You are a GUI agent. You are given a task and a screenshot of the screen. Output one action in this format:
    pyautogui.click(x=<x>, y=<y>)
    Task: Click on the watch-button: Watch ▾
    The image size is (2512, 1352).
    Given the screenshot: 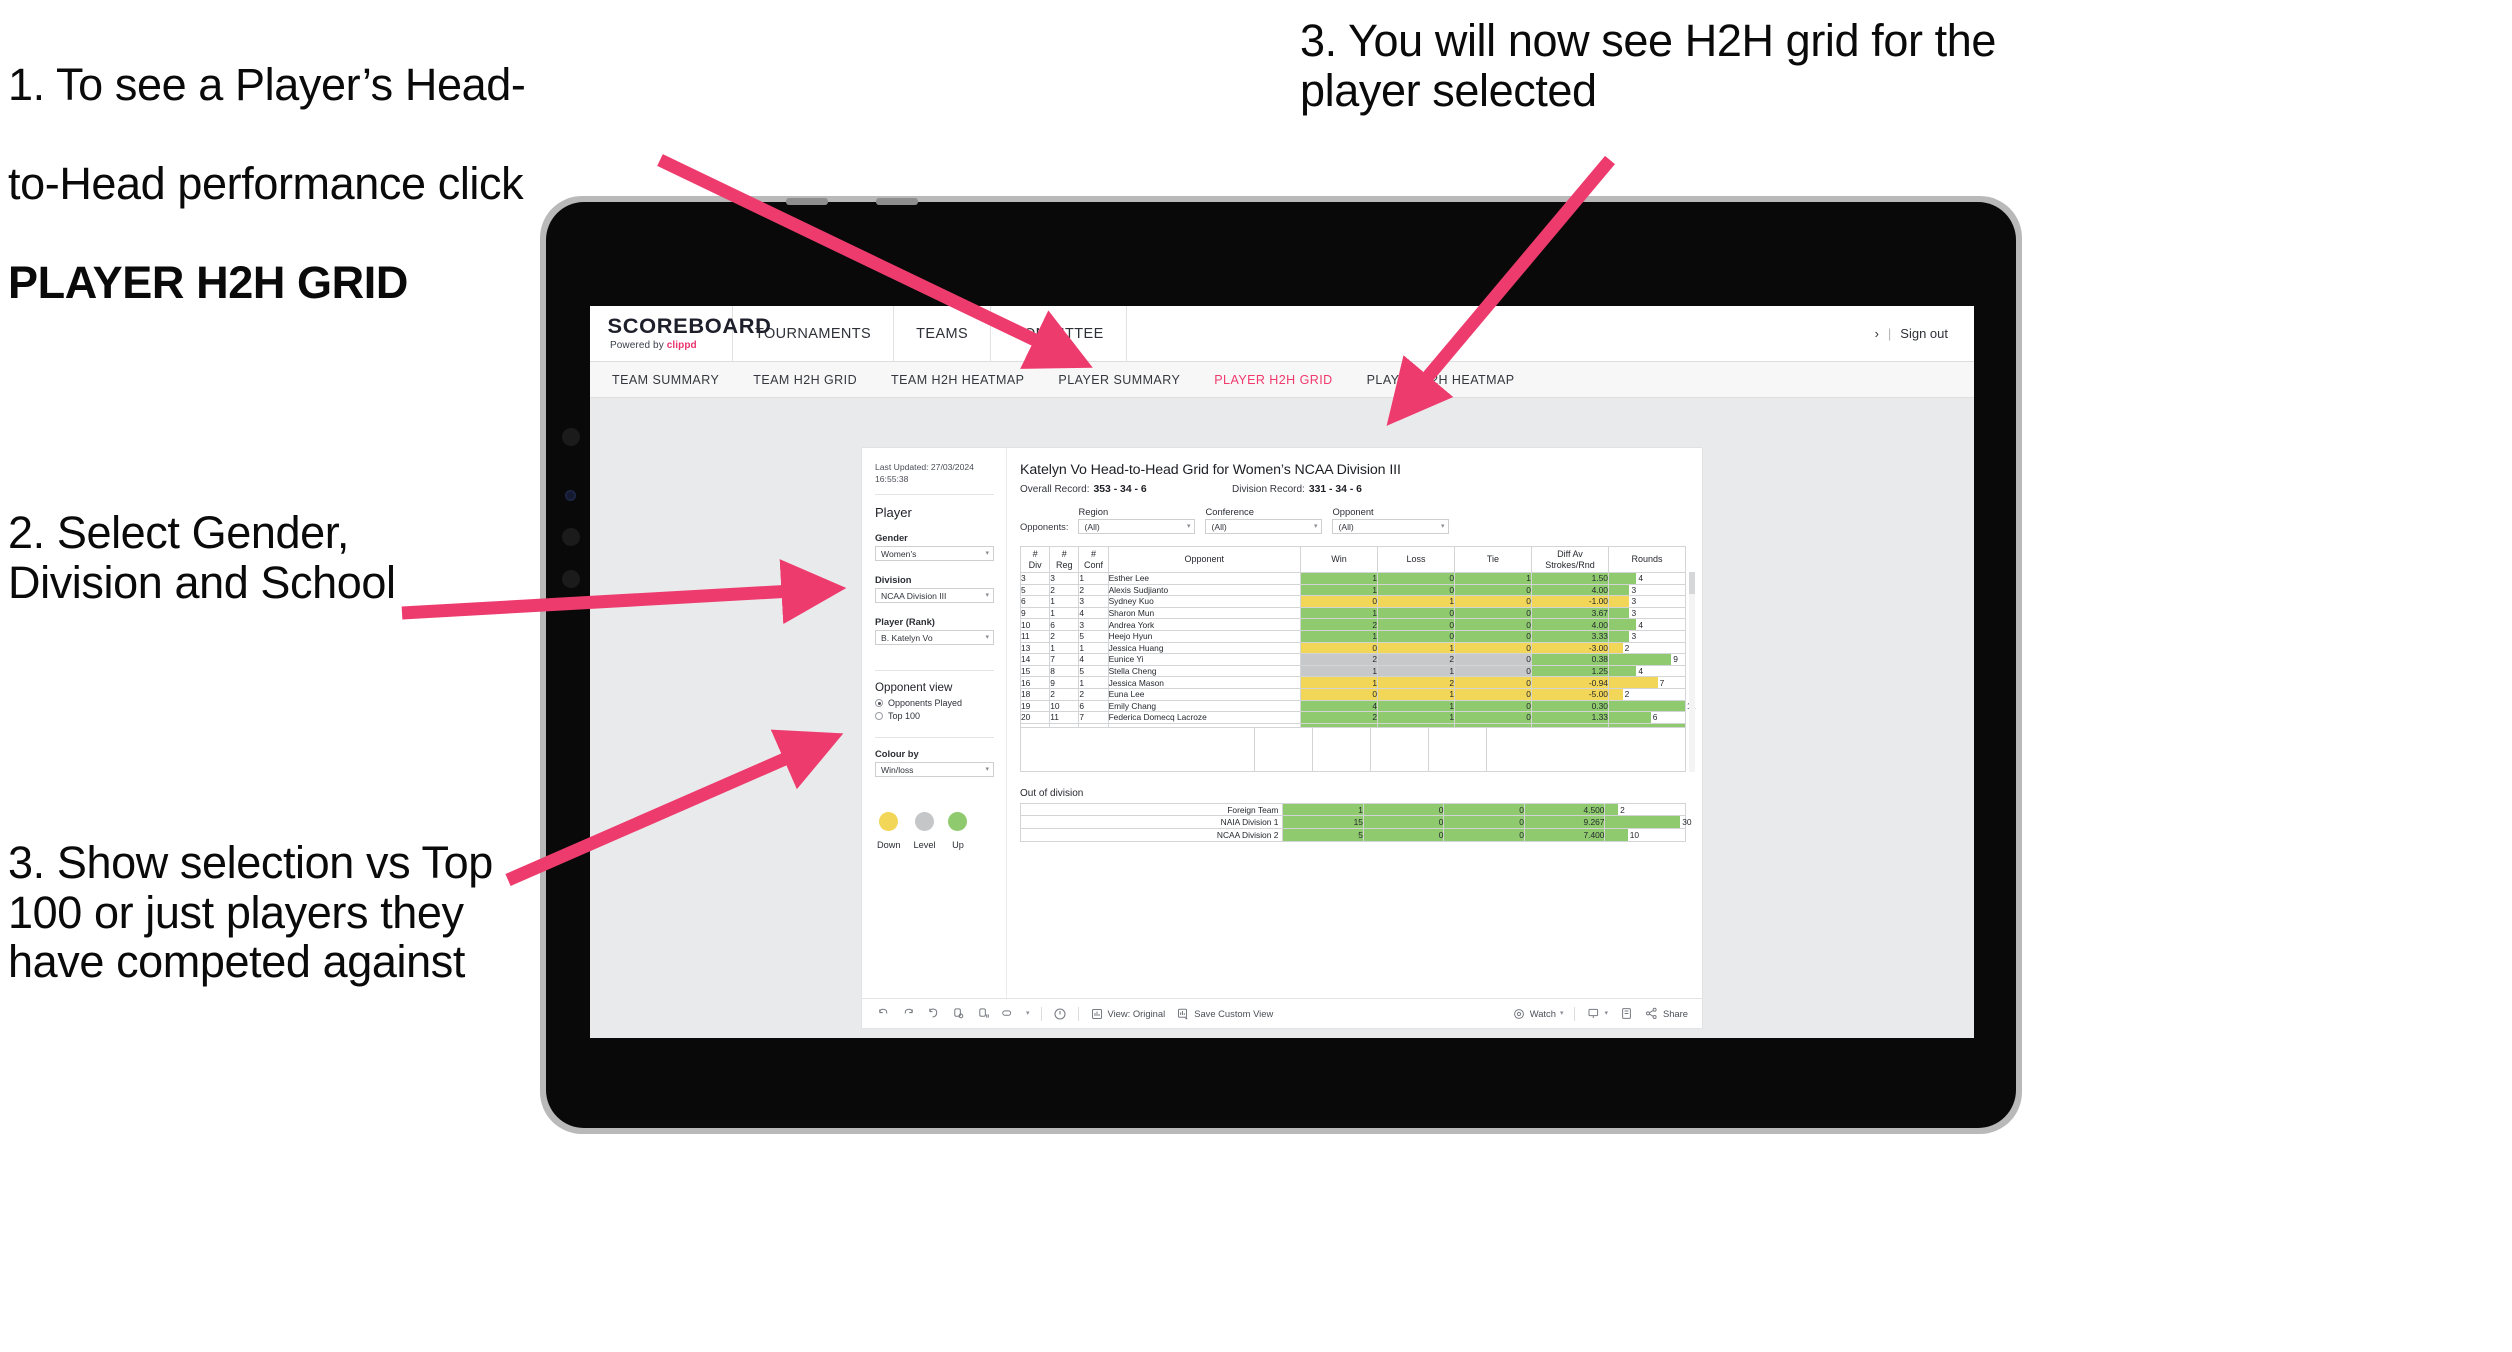 What is the action you would take?
    pyautogui.click(x=1537, y=1014)
    